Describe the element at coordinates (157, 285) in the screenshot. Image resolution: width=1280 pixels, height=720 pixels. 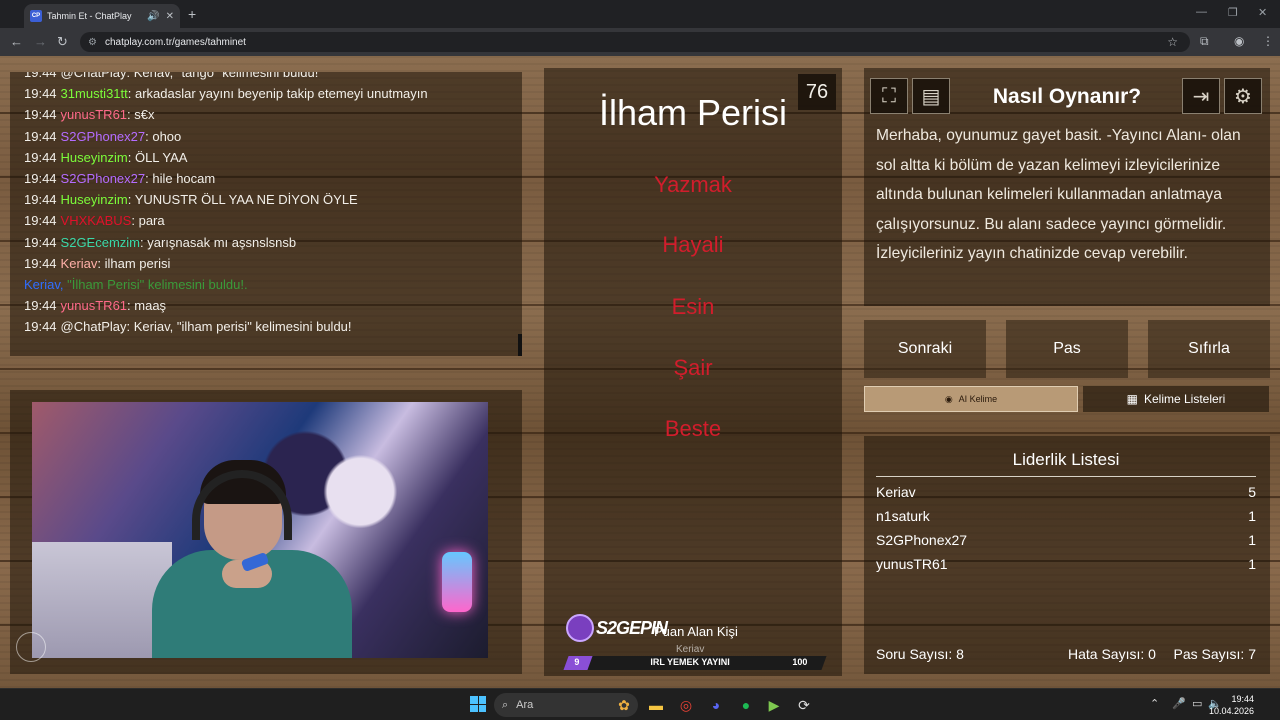
I see `message-text: "İlham Perisi" kelimesini buldu!.` at that location.